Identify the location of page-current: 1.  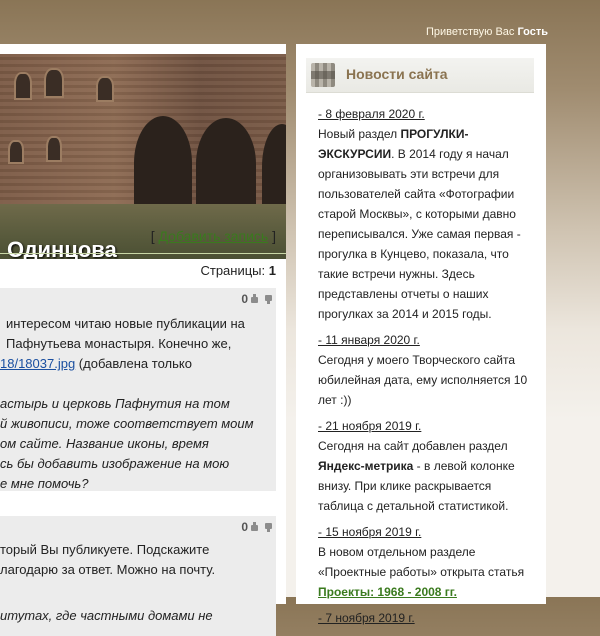
(272, 270).